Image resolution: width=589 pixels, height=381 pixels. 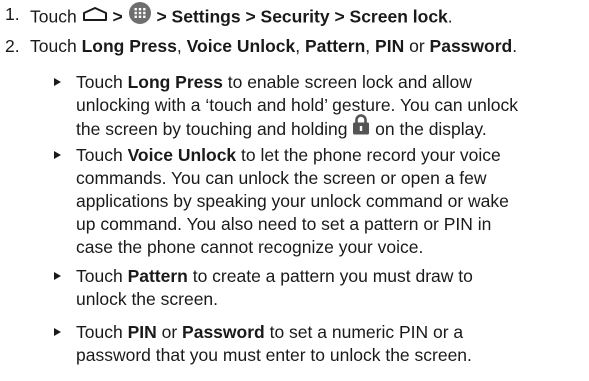 What do you see at coordinates (330, 276) in the screenshot?
I see `line-text: to create a pattern you must draw to` at bounding box center [330, 276].